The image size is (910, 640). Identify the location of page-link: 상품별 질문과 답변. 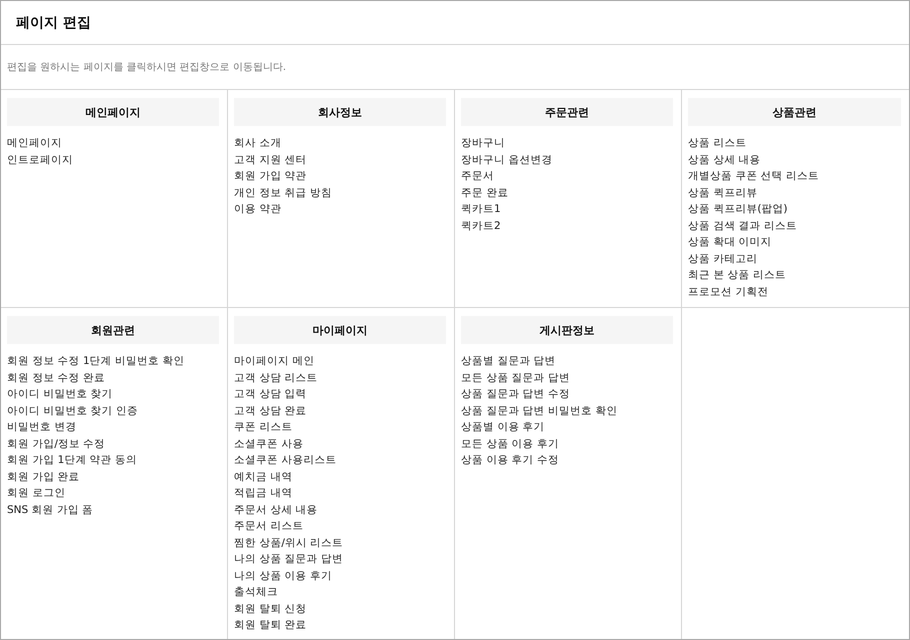
(508, 361).